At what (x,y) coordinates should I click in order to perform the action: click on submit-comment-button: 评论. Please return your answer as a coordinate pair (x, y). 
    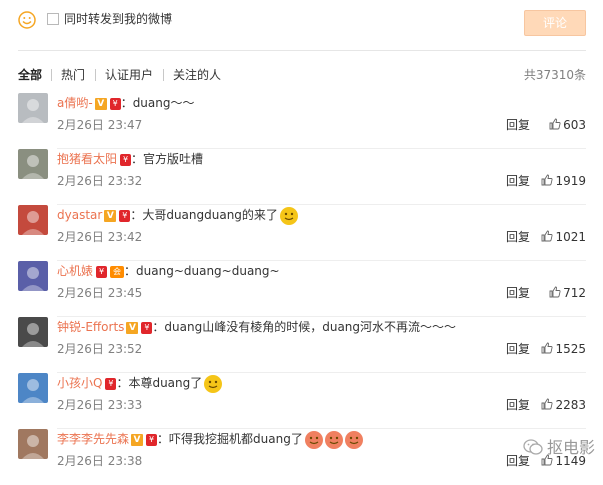
    Looking at the image, I should click on (555, 23).